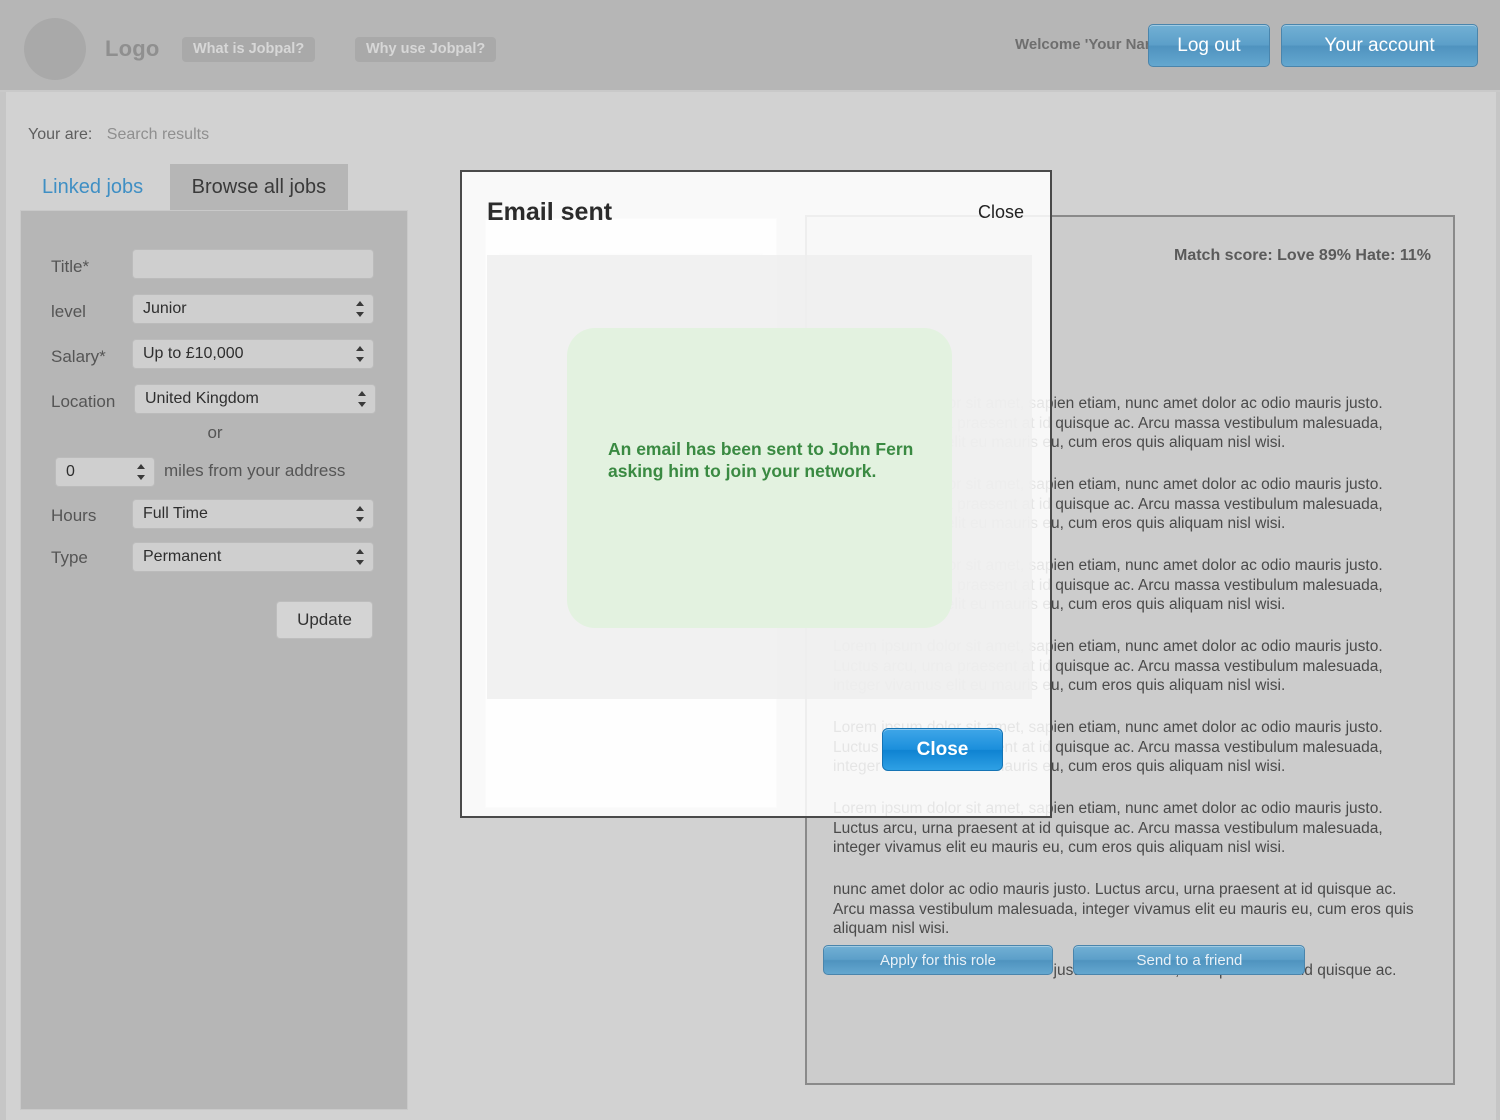 The image size is (1500, 1120). I want to click on logo-text: Logo, so click(132, 48).